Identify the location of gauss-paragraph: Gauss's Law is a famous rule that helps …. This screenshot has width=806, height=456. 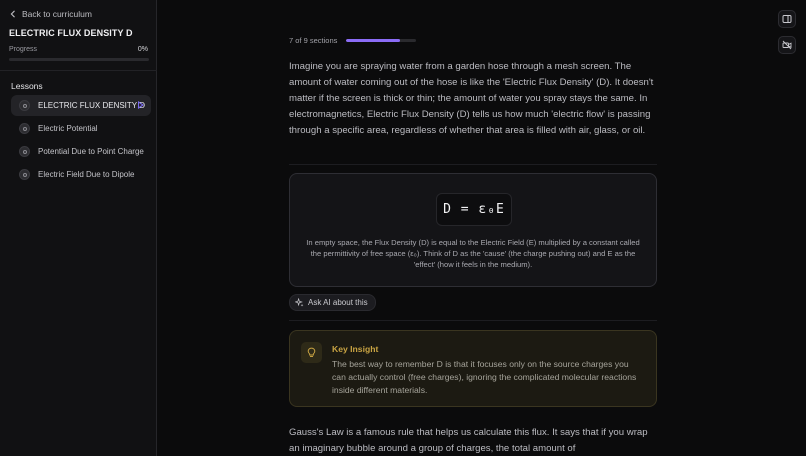
(468, 440).